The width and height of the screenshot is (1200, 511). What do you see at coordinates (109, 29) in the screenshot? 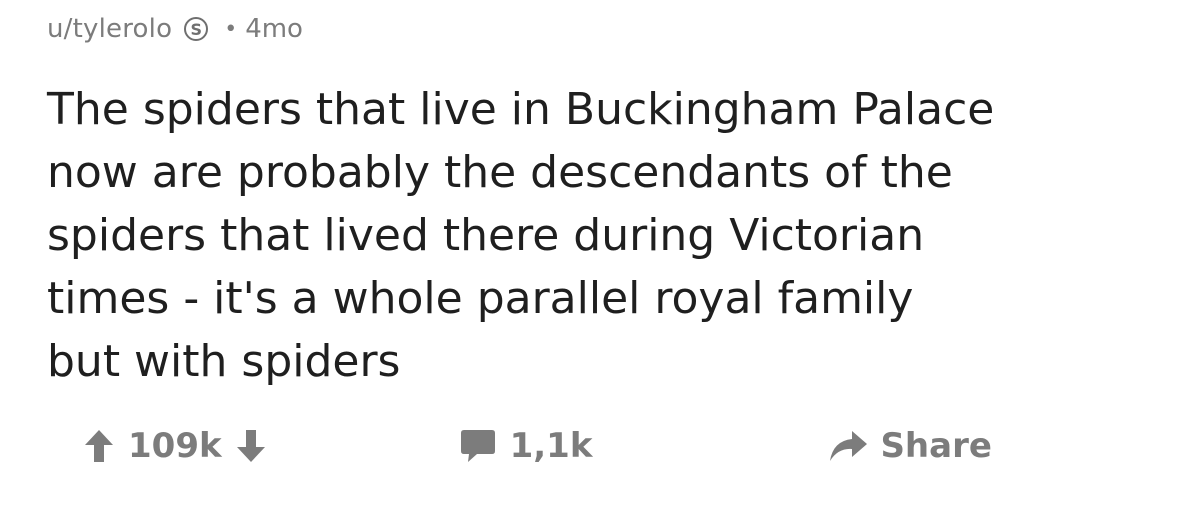
I see `username-link: u/tylerolo` at bounding box center [109, 29].